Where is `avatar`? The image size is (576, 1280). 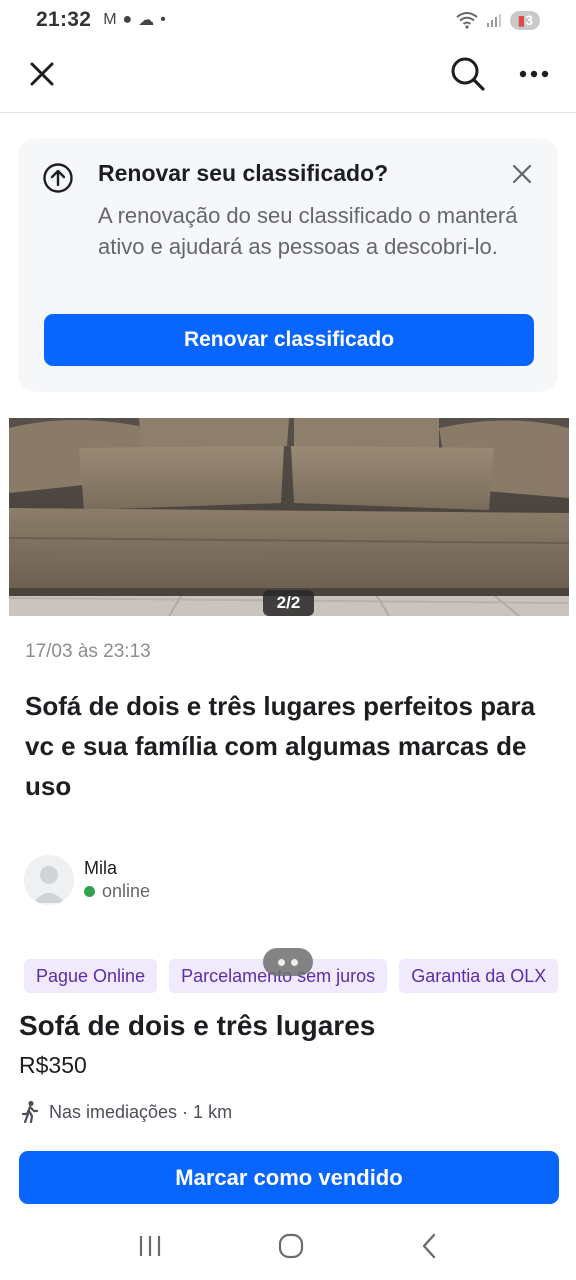
avatar is located at coordinates (49, 880).